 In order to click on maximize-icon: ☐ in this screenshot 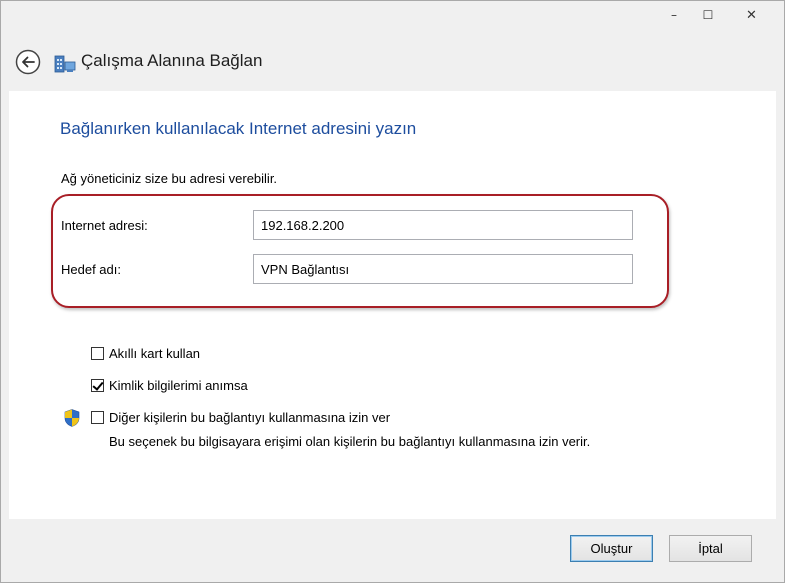, I will do `click(708, 15)`.